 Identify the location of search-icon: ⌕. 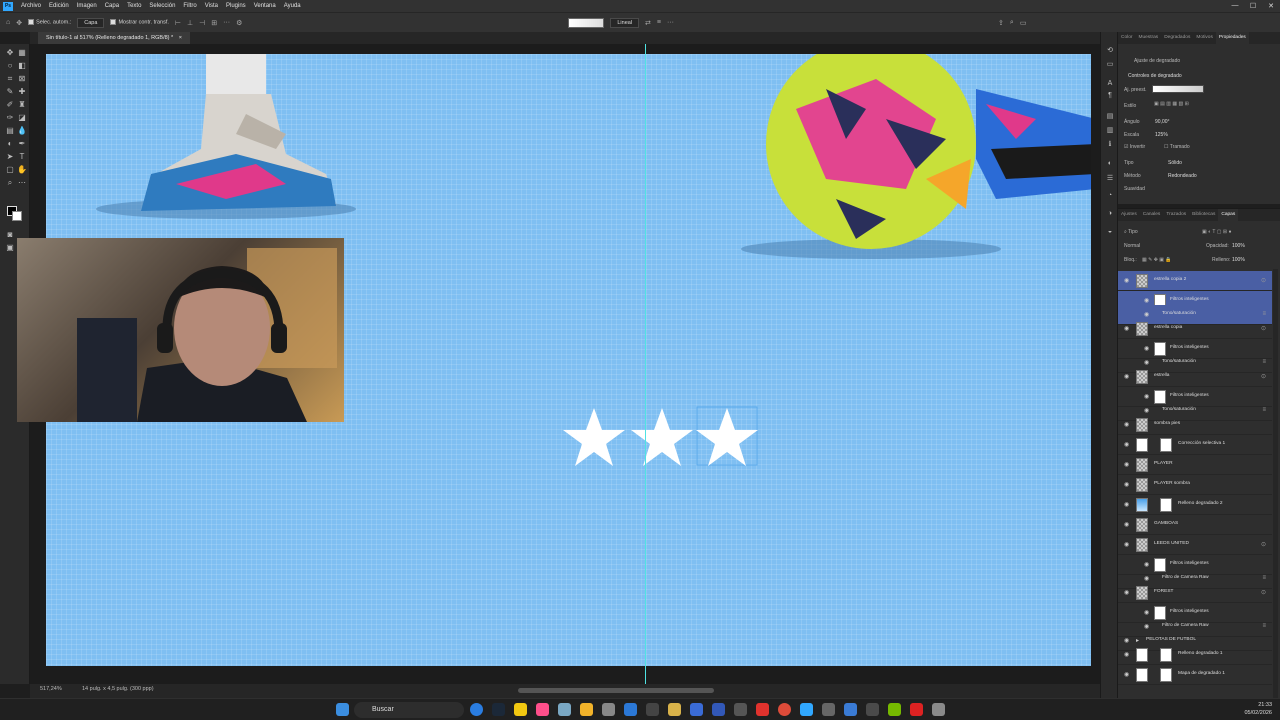
(1012, 23).